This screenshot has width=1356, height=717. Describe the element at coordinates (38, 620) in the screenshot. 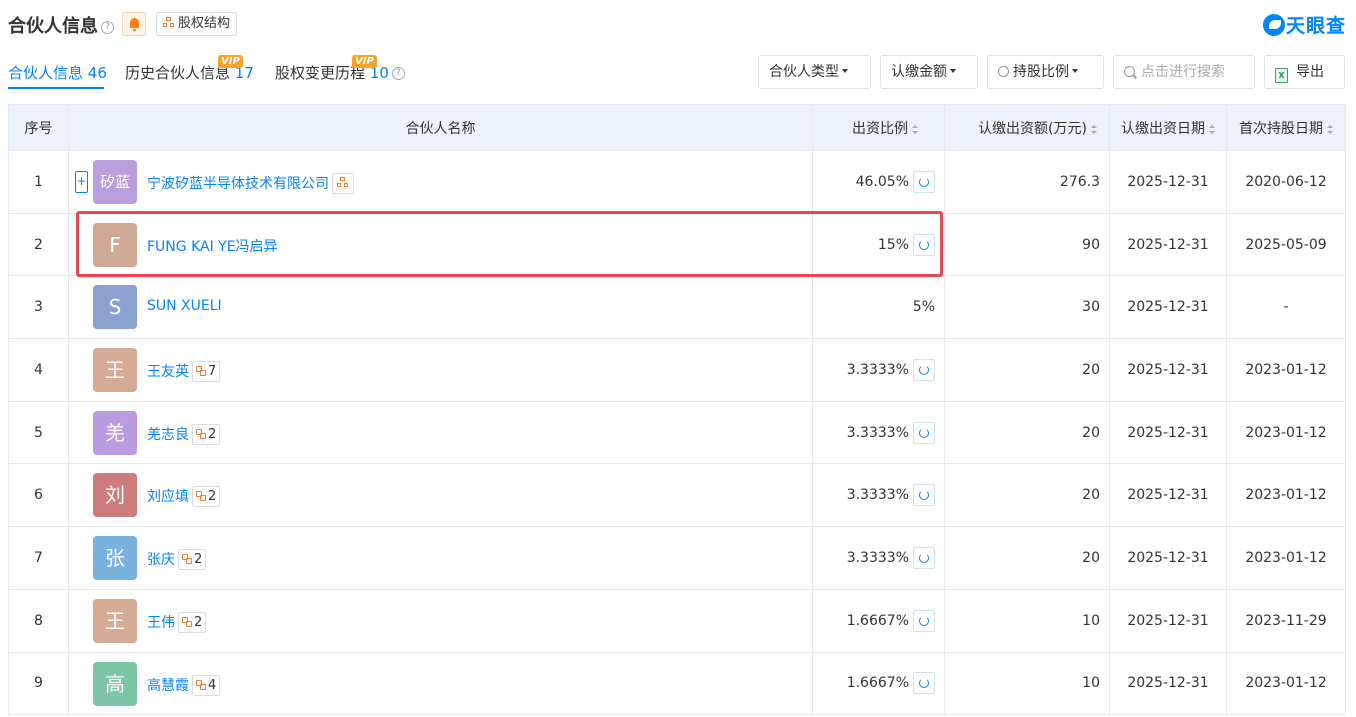

I see `cell-index: 8` at that location.